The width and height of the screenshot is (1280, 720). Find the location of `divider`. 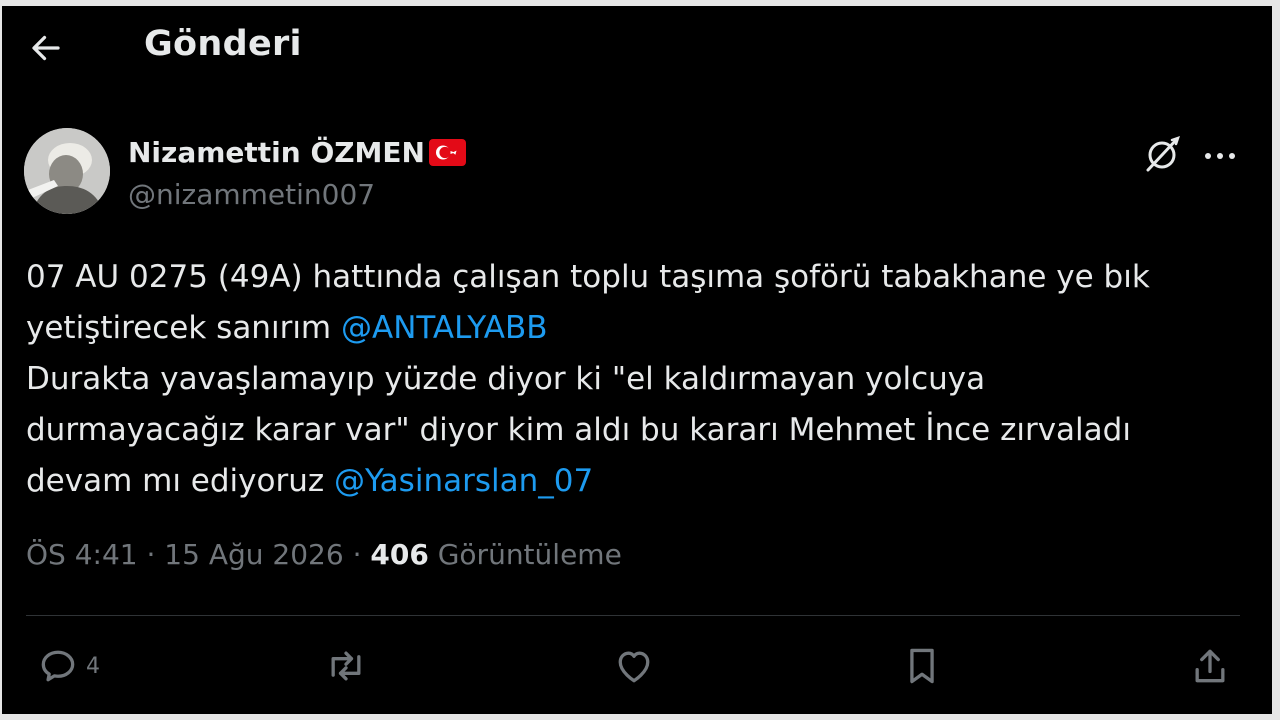

divider is located at coordinates (633, 615).